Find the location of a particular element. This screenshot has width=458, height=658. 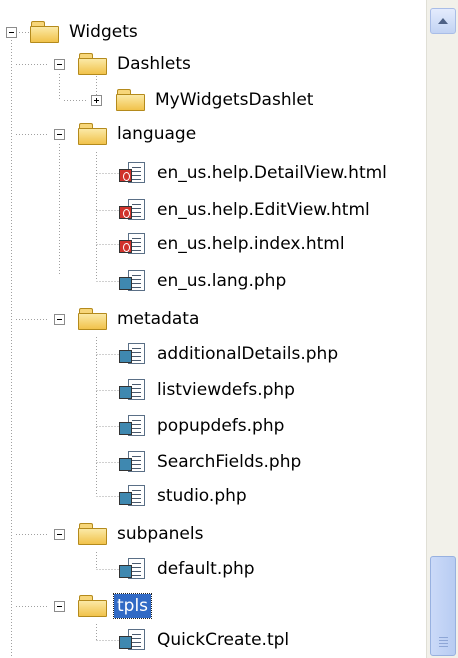

tree-node-label: SearchFields.php is located at coordinates (229, 462).